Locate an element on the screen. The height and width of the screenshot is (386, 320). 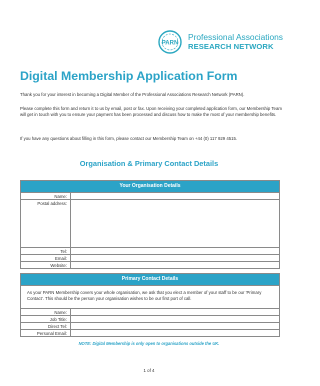
contact-tel-label: Direct Tel: is located at coordinates (46, 325).